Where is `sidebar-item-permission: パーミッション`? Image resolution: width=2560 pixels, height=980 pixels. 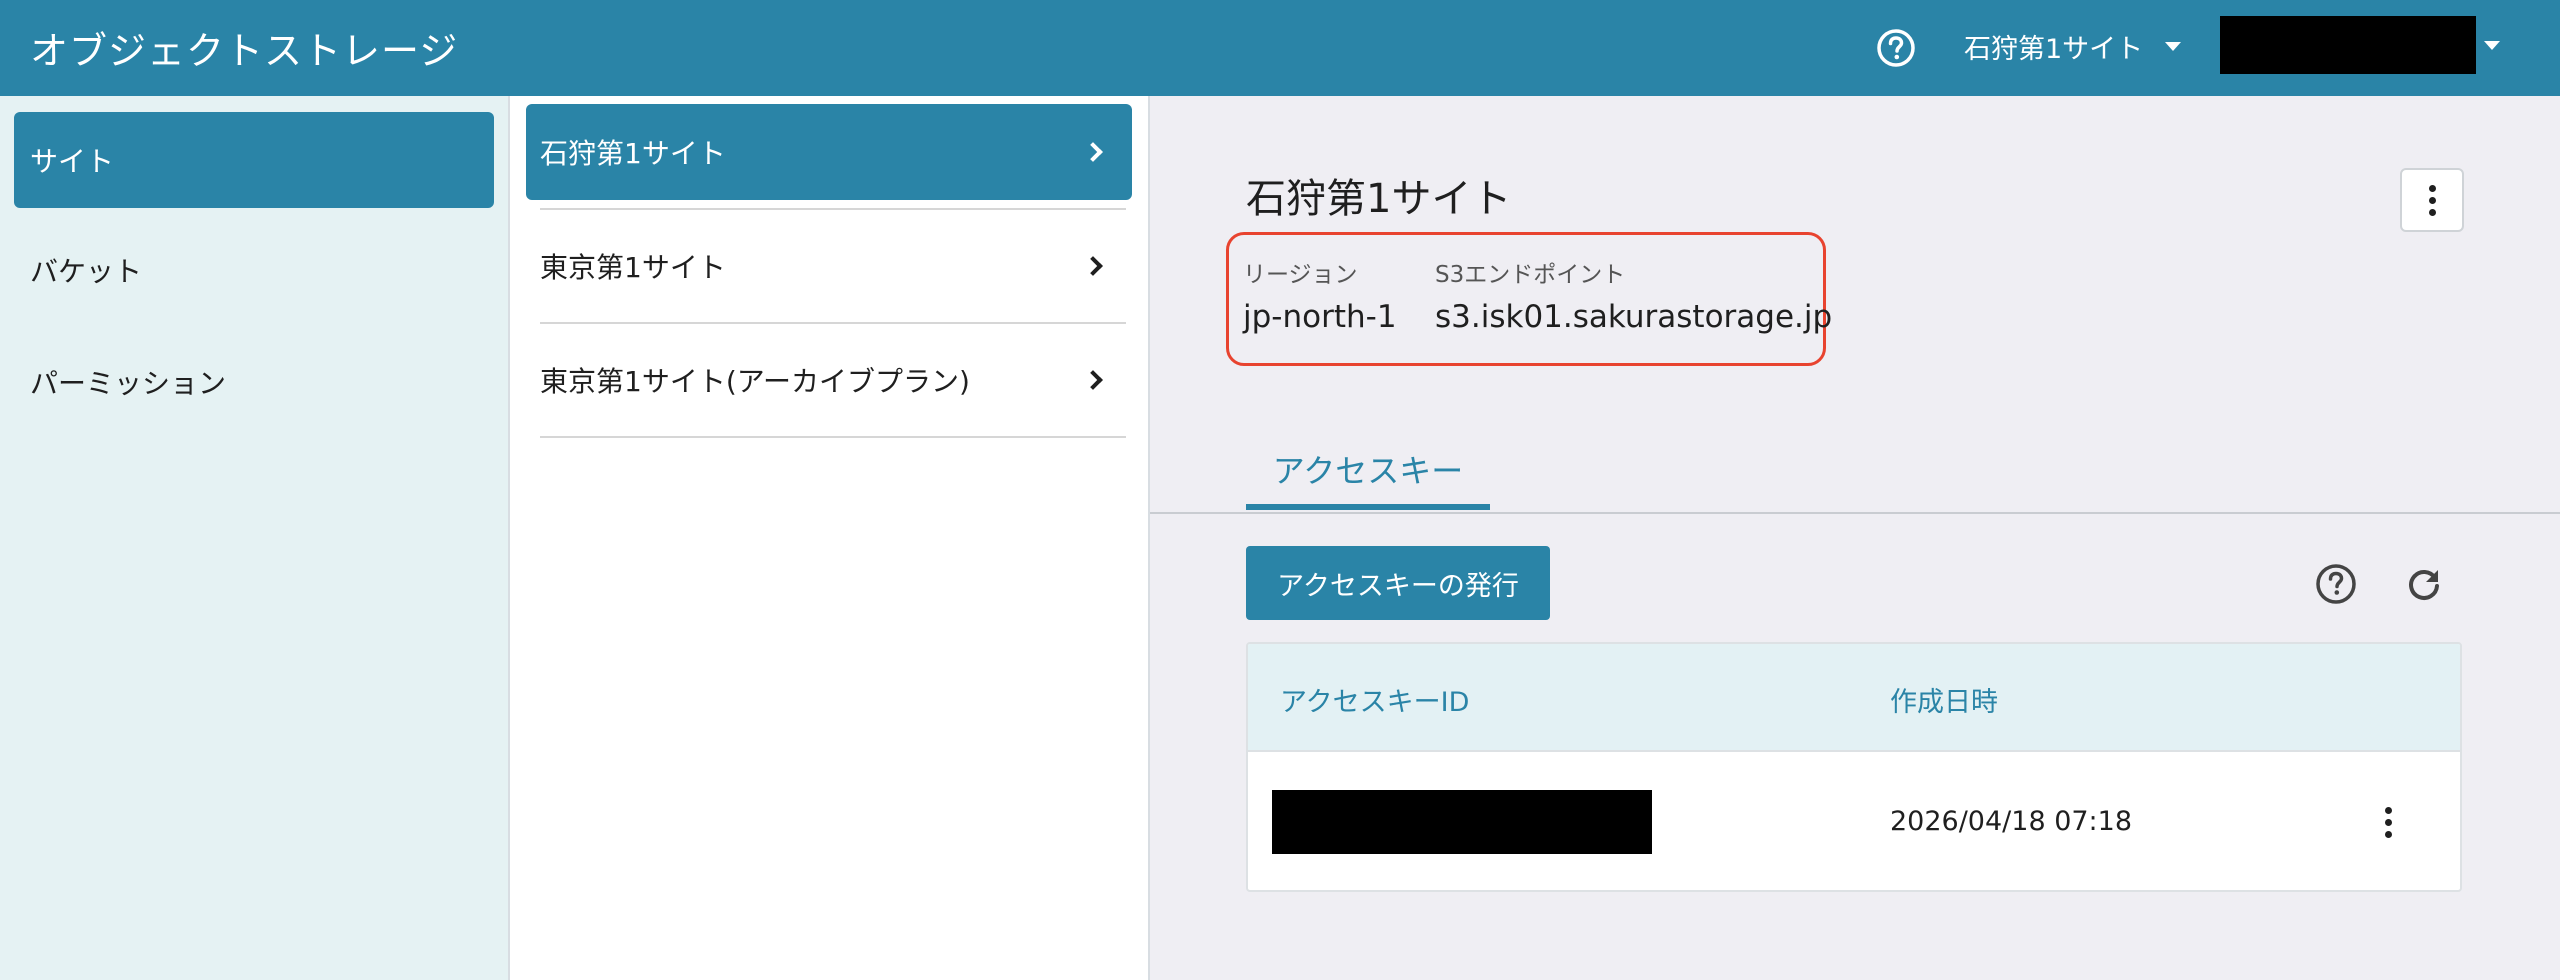
sidebar-item-permission: パーミッション is located at coordinates (254, 382).